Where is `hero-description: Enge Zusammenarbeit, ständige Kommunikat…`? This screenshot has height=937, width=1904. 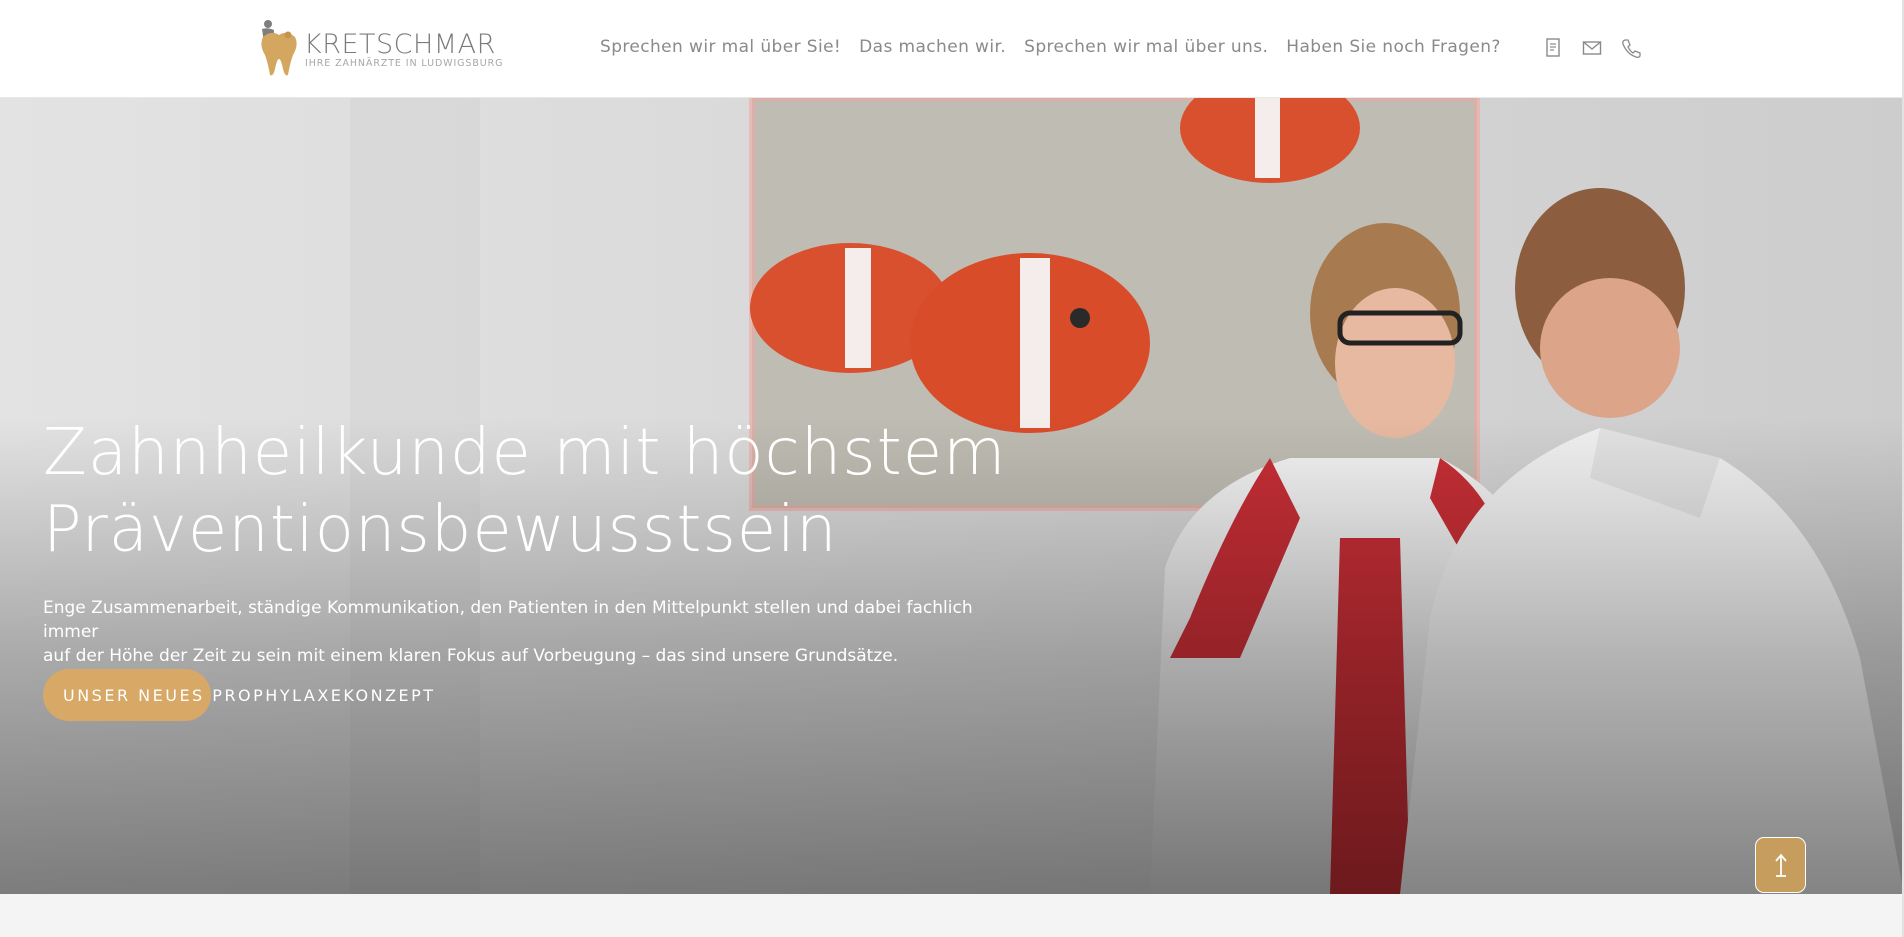 hero-description: Enge Zusammenarbeit, ständige Kommunikat… is located at coordinates (510, 632).